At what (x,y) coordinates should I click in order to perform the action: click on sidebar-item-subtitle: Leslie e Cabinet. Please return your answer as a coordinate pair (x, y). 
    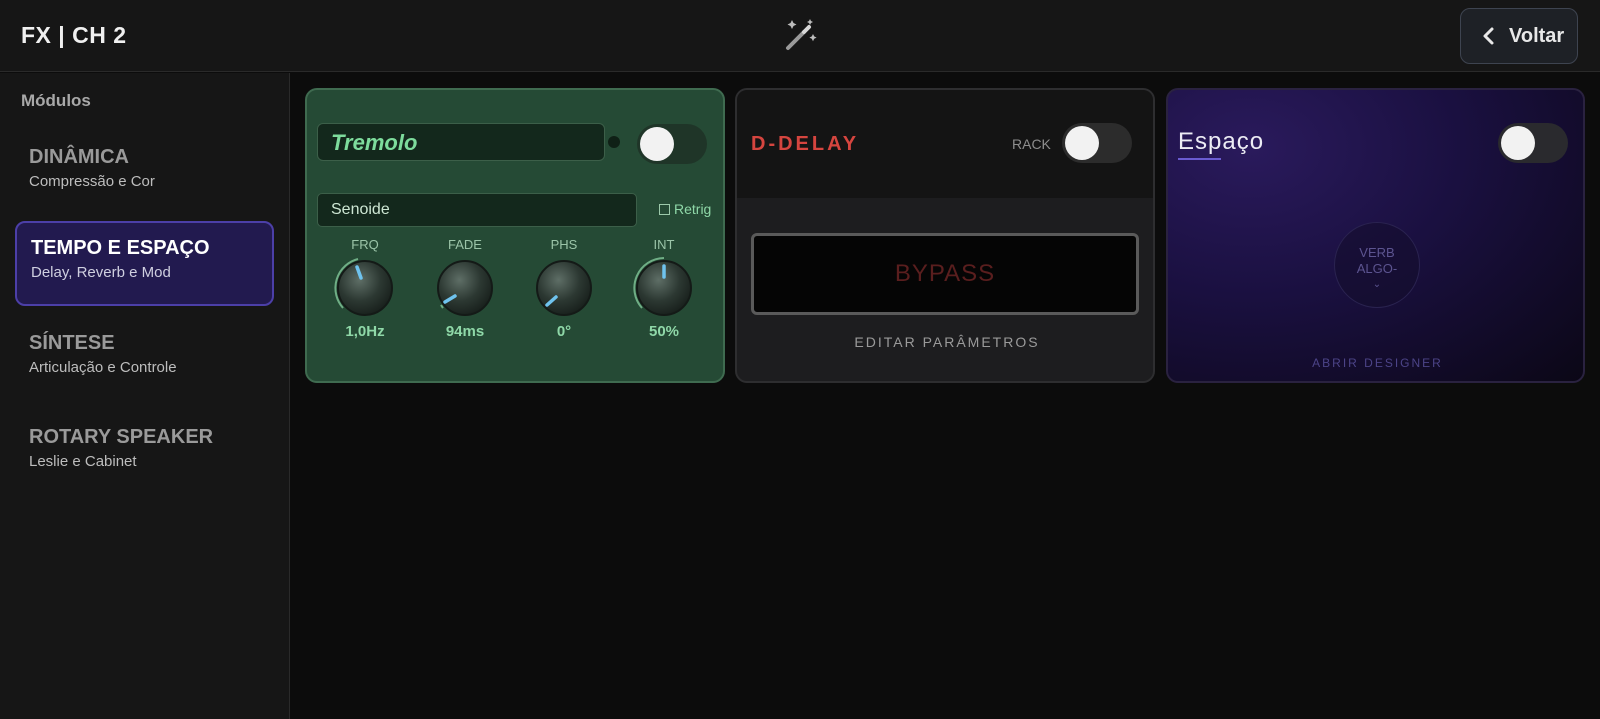
    Looking at the image, I should click on (83, 461).